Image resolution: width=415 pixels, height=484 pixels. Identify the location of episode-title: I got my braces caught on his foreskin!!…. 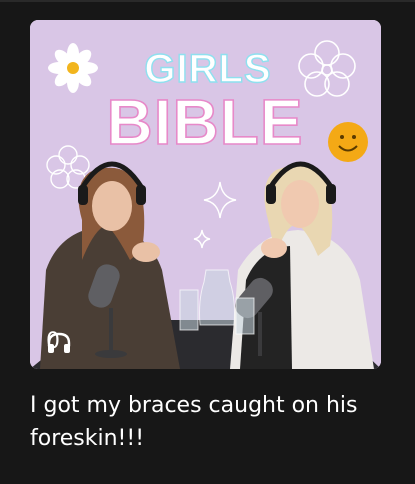
(210, 422).